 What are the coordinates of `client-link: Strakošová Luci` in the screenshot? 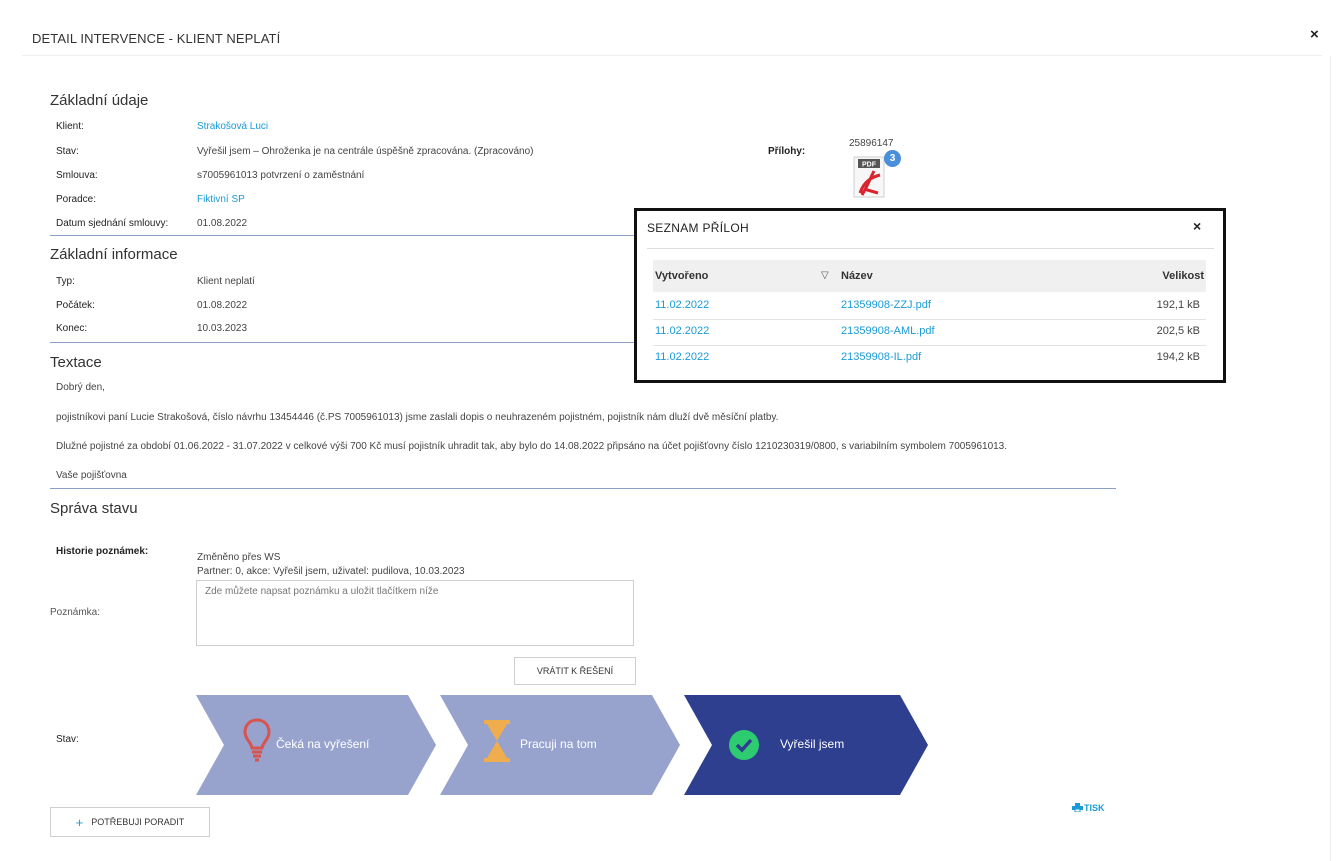 It's located at (232, 126).